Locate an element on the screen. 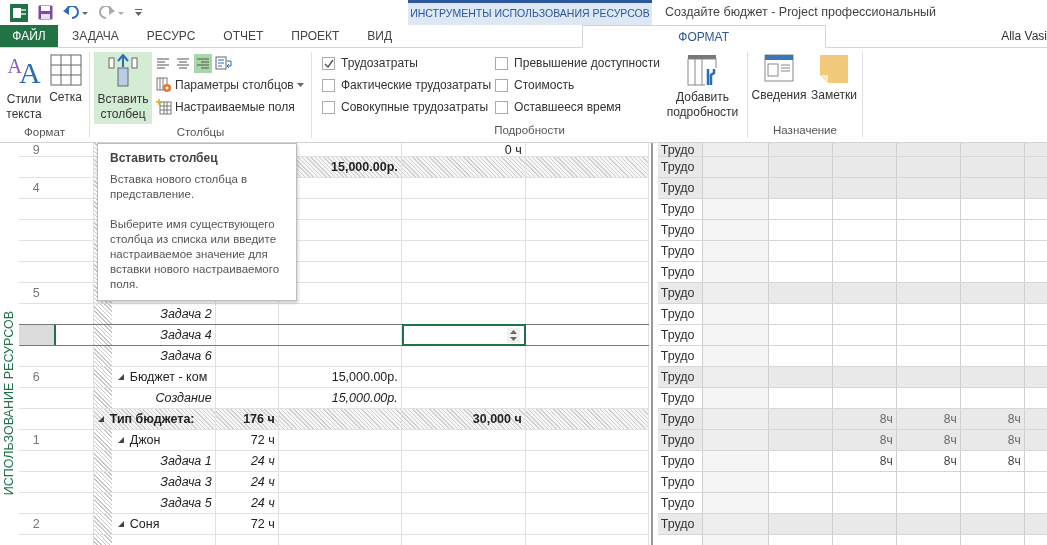 The height and width of the screenshot is (545, 1047). group-label: Назначение is located at coordinates (805, 130).